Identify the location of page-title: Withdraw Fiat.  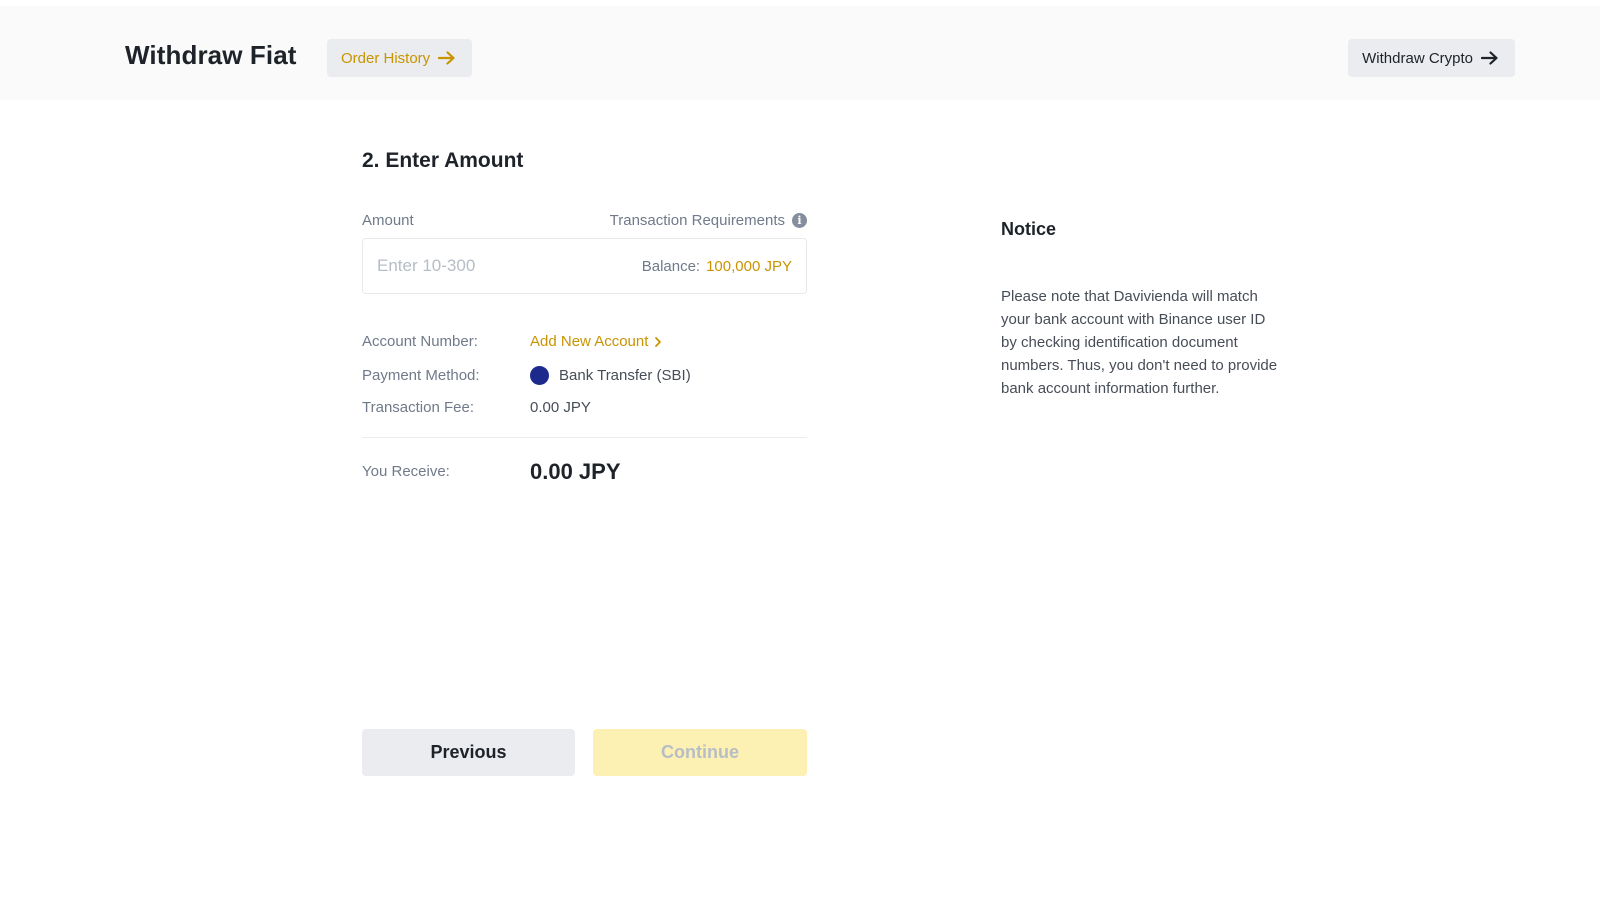
(211, 55).